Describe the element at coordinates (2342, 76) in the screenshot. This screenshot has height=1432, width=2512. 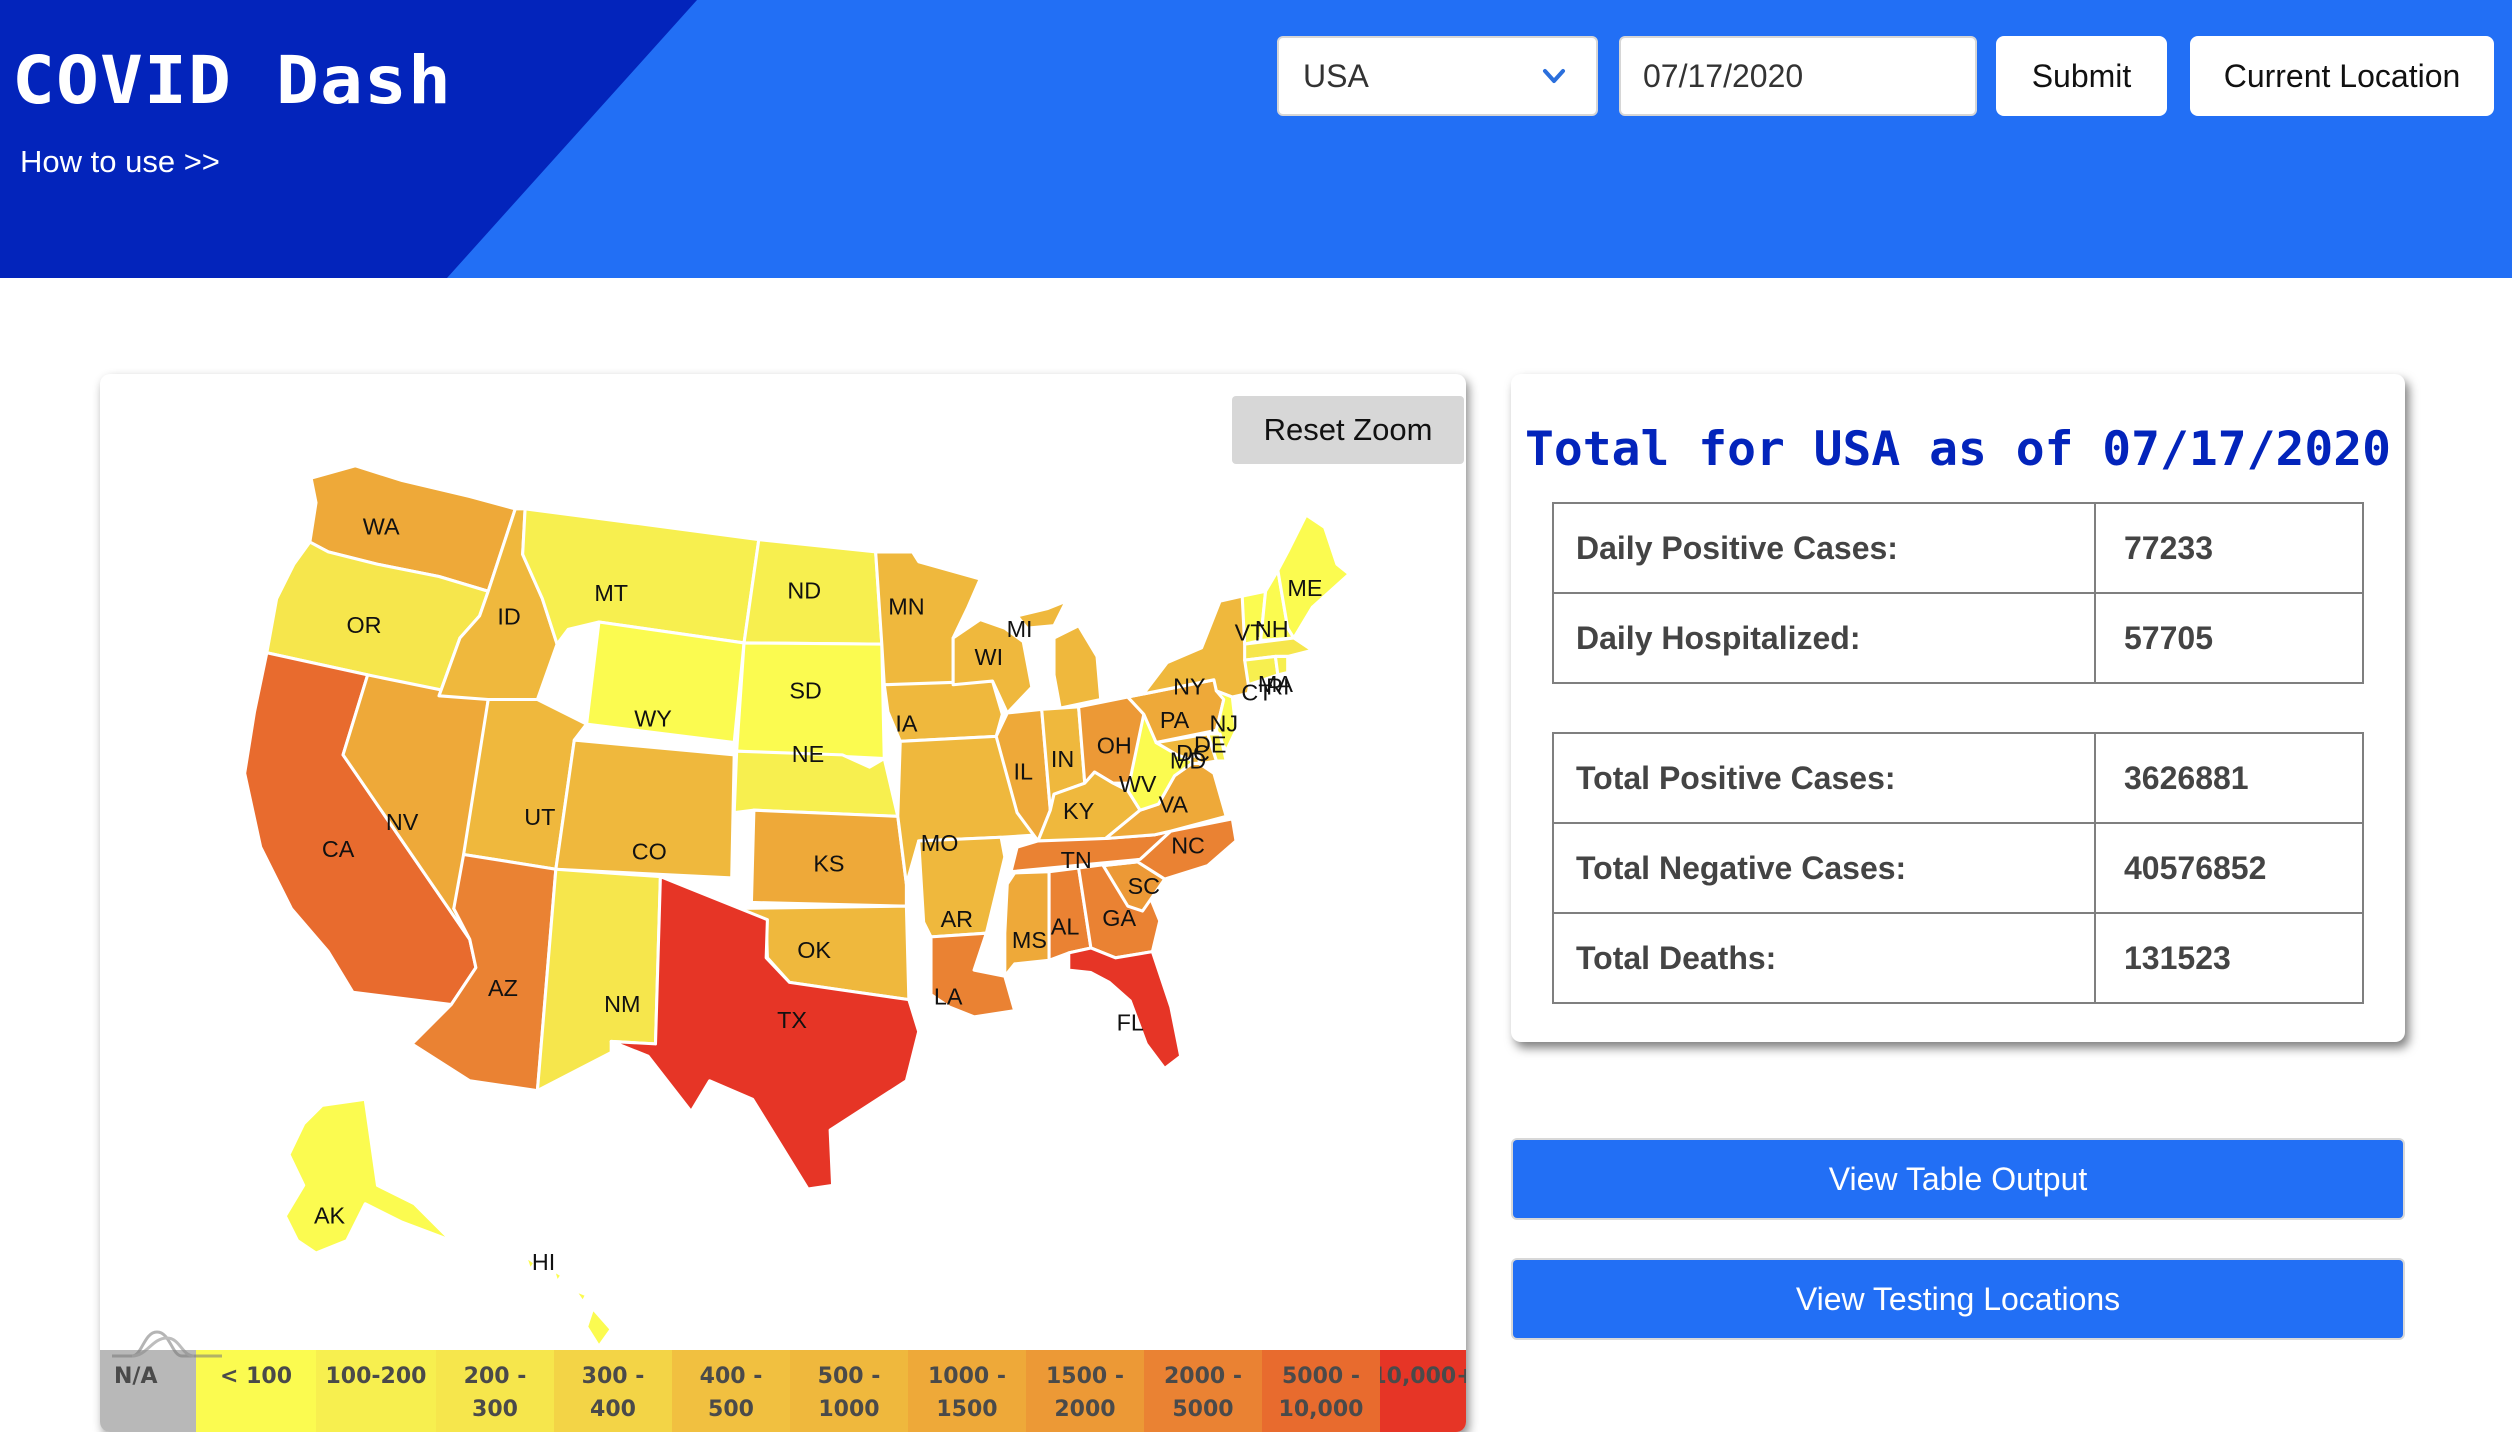
I see `current-location-button: Current Location` at that location.